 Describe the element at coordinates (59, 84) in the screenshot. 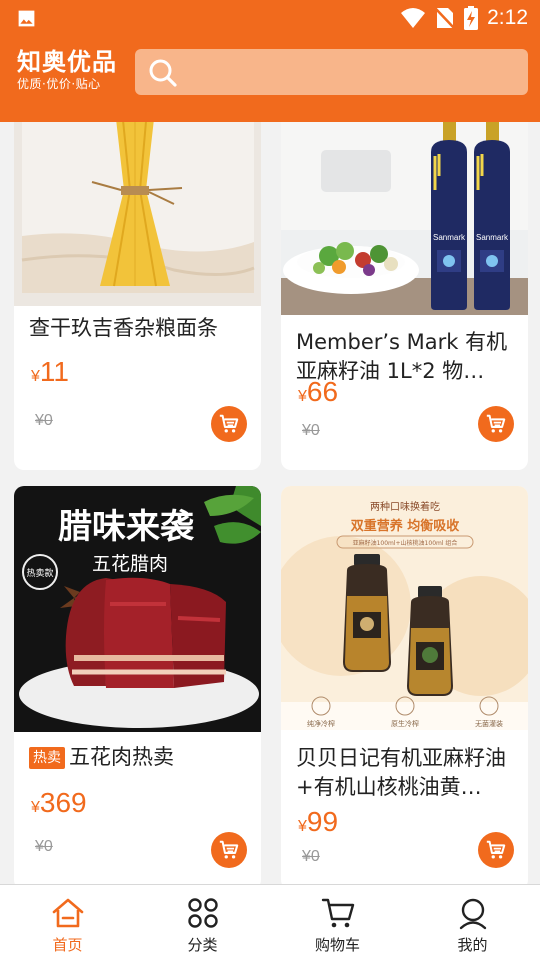

I see `logo-slogan: 优质·优价·贴心` at that location.